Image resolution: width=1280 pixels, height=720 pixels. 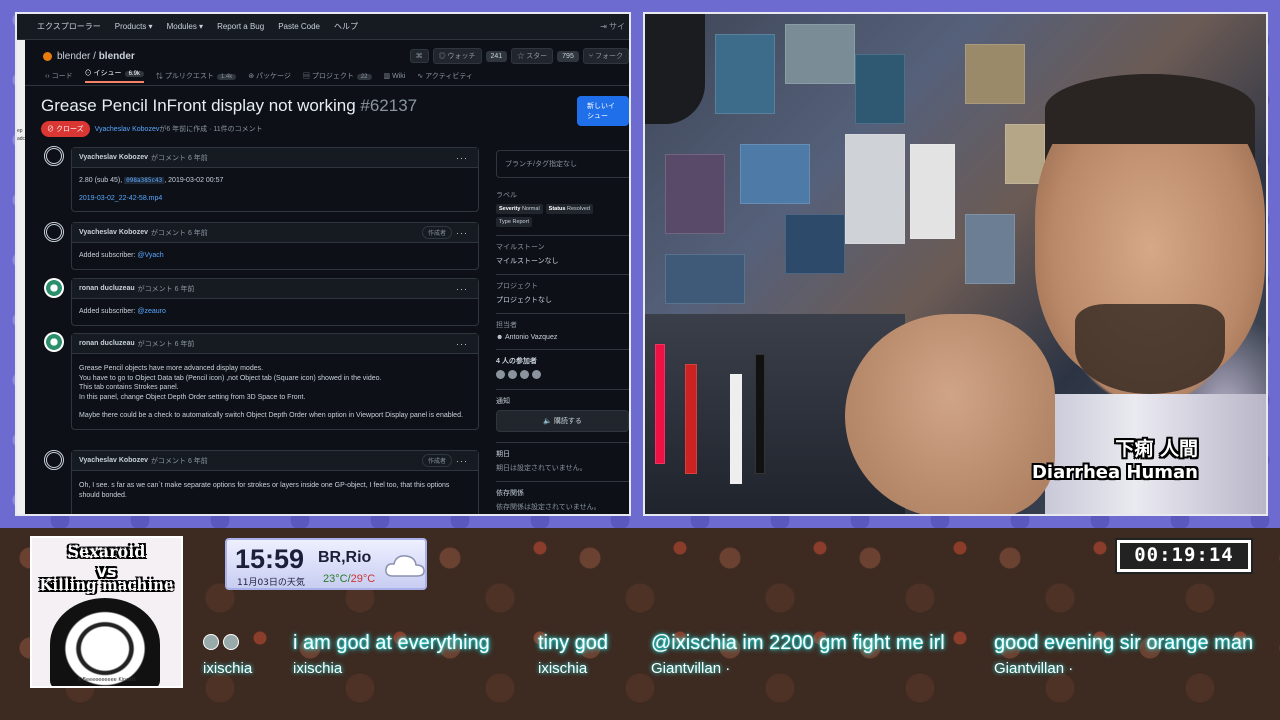 What do you see at coordinates (299, 26) in the screenshot?
I see `nav-paste-code: Paste Code` at bounding box center [299, 26].